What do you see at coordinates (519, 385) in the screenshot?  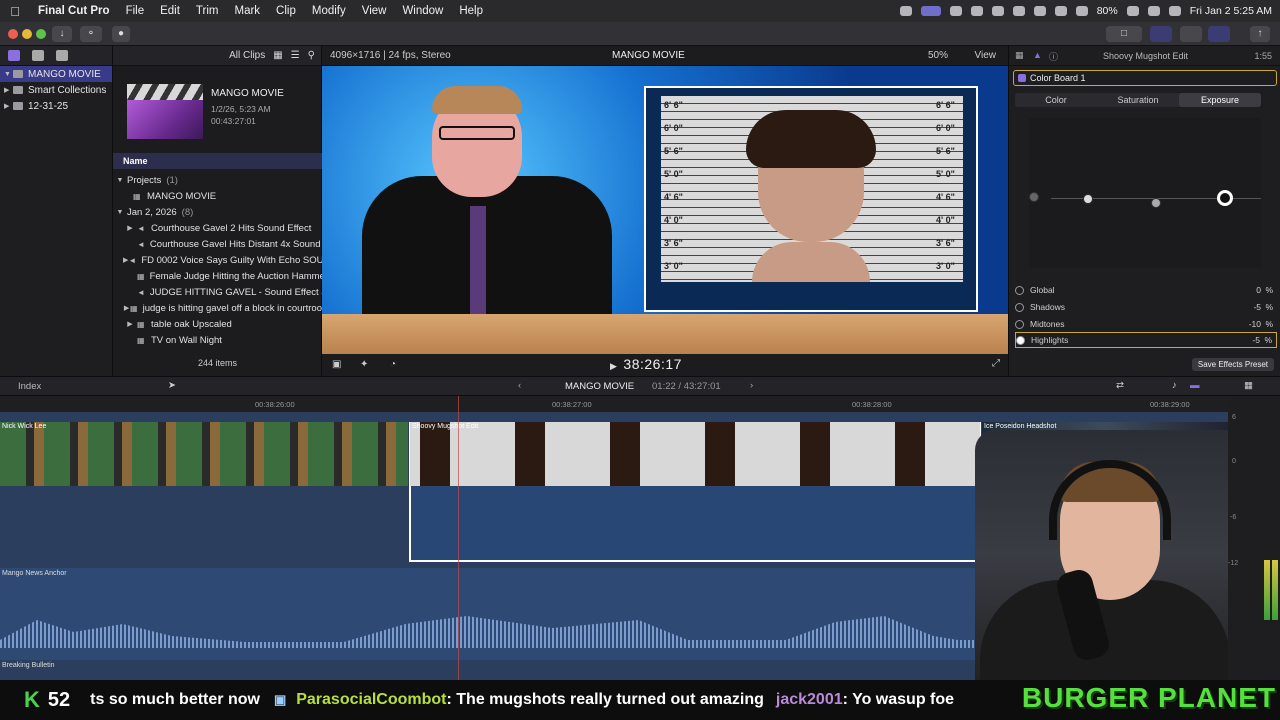 I see `back-arrow-icon: ‹` at bounding box center [519, 385].